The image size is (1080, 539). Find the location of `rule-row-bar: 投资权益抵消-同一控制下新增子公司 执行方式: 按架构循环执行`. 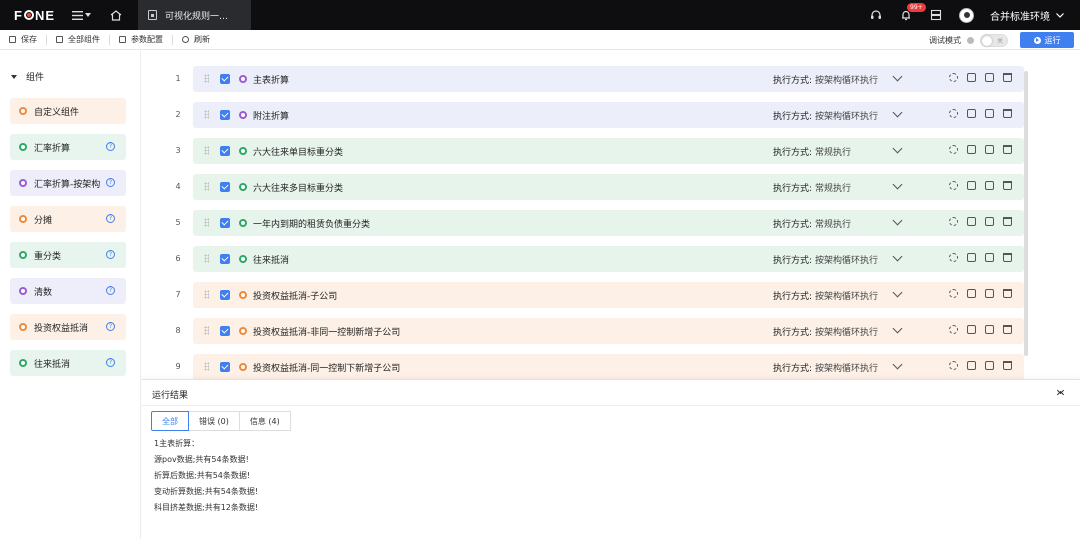

rule-row-bar: 投资权益抵消-同一控制下新增子公司 执行方式: 按架构循环执行 is located at coordinates (608, 366).